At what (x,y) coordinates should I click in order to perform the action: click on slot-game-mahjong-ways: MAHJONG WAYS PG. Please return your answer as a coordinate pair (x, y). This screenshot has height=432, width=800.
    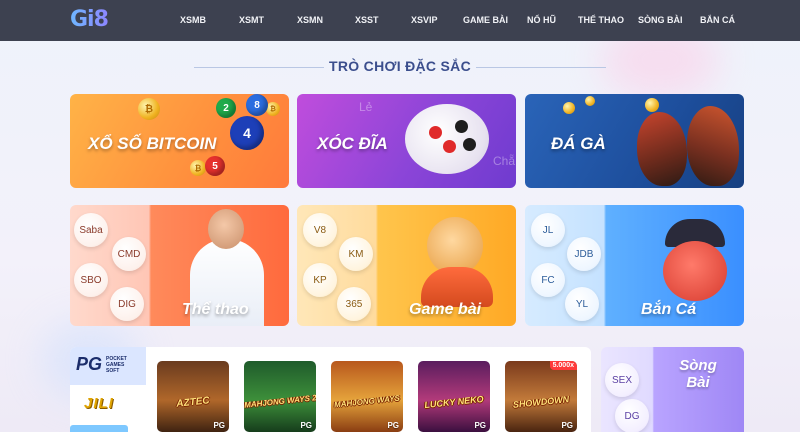
    Looking at the image, I should click on (367, 396).